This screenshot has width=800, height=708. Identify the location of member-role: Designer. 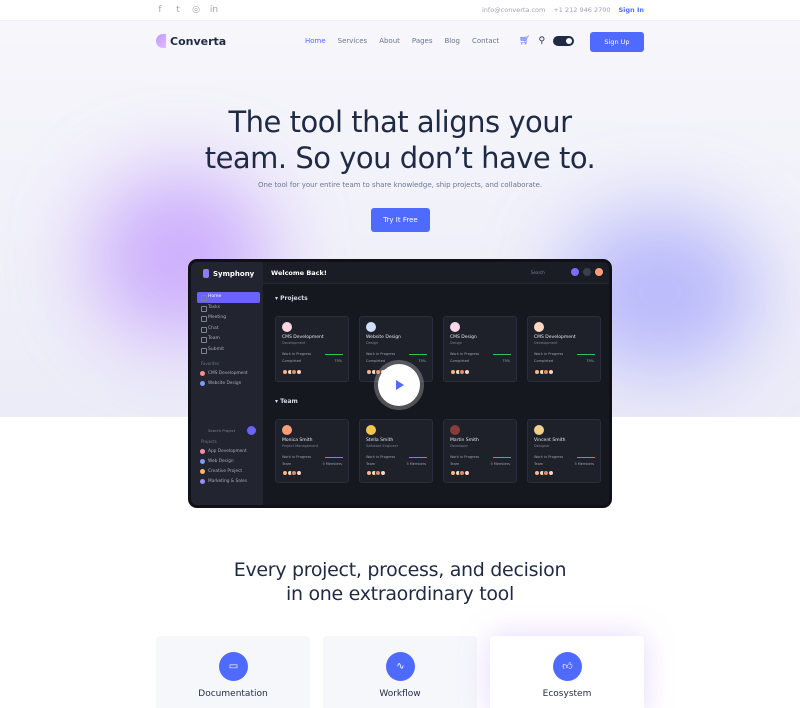
(542, 446).